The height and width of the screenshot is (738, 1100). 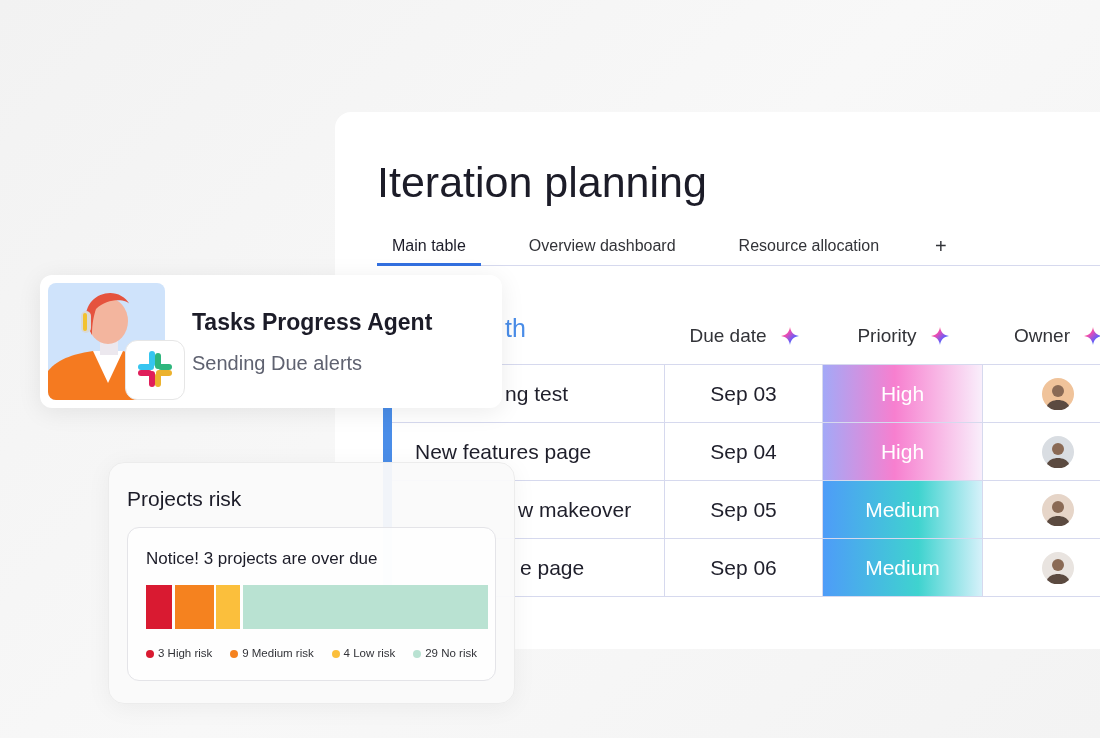 What do you see at coordinates (537, 393) in the screenshot?
I see `task-name: ng test` at bounding box center [537, 393].